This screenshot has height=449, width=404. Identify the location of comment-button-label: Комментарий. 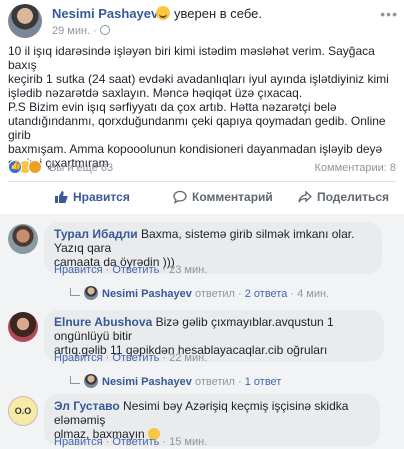
(232, 197).